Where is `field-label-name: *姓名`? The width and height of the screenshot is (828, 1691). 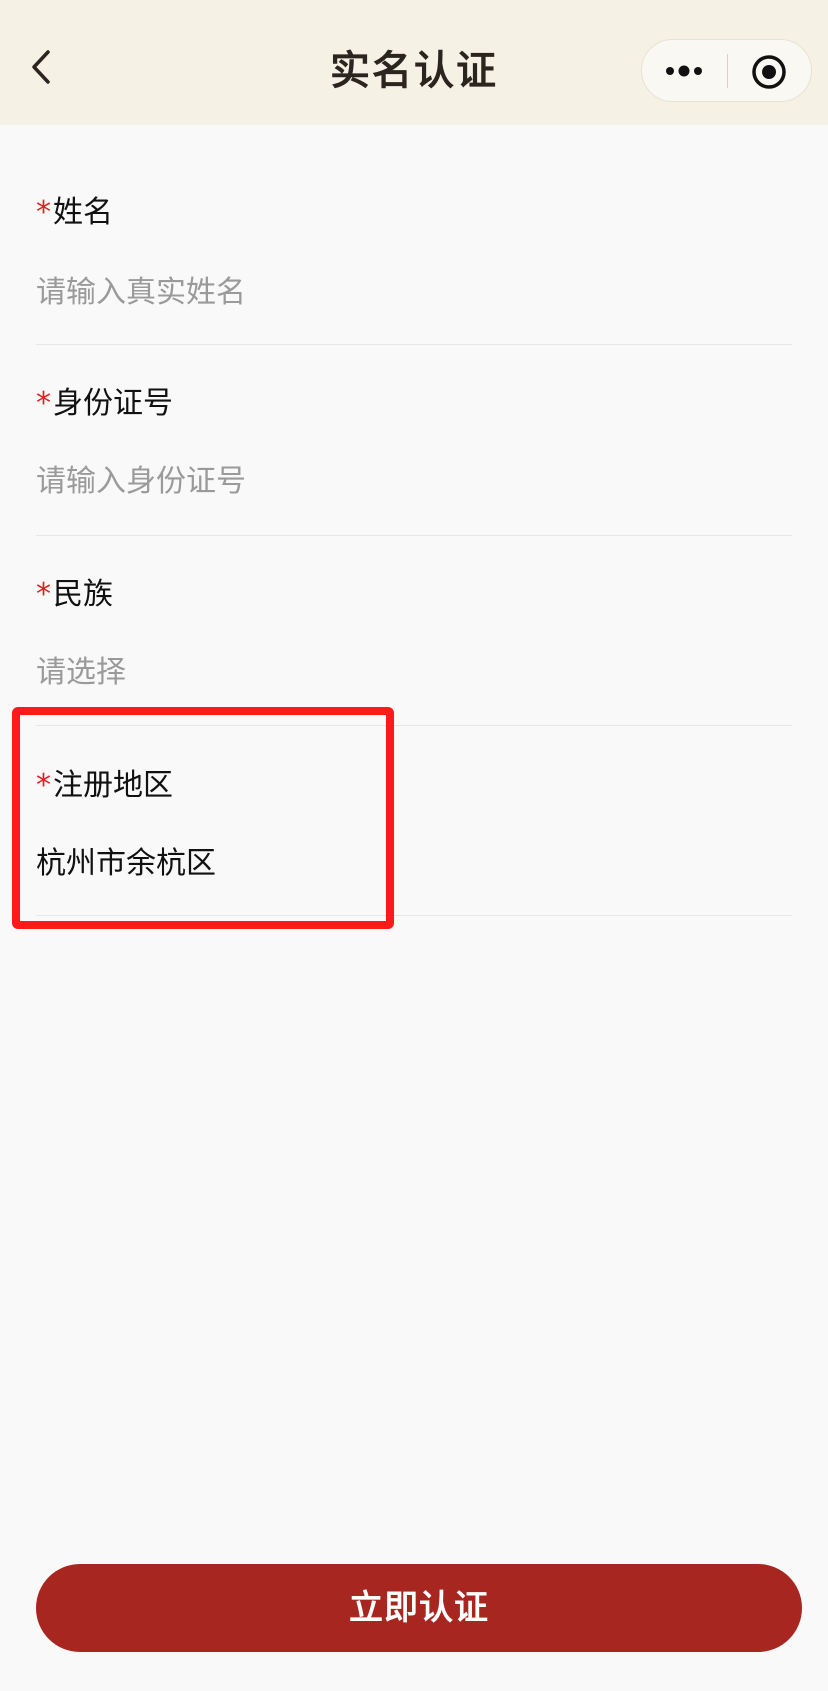
field-label-name: *姓名 is located at coordinates (74, 212).